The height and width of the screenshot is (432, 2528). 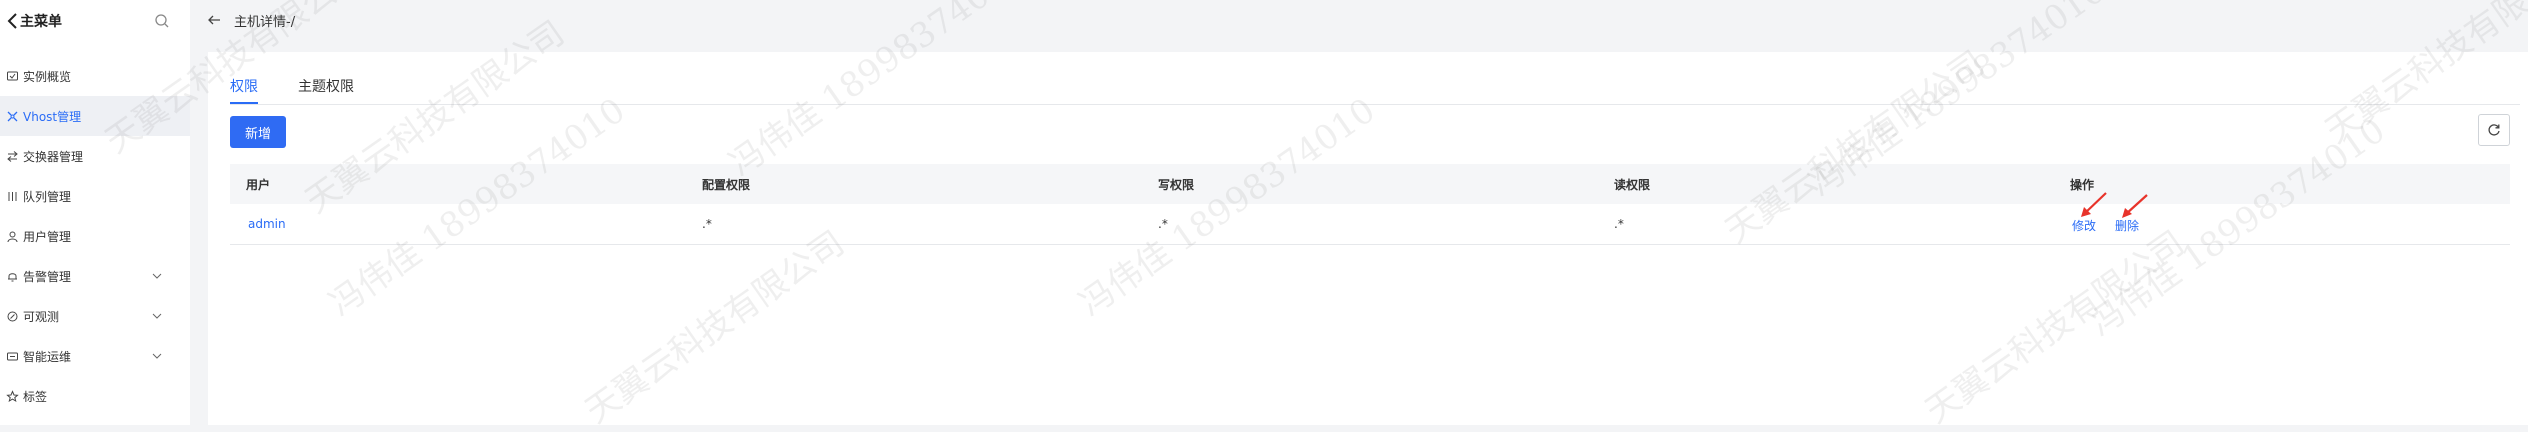 What do you see at coordinates (95, 276) in the screenshot?
I see `sidebar-item-alarm: 告警管理` at bounding box center [95, 276].